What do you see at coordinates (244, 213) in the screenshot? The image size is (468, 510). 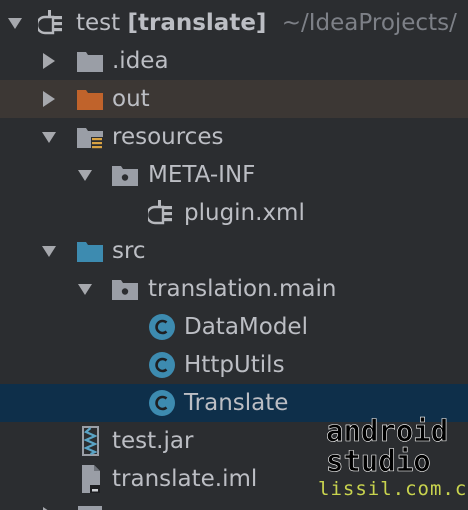 I see `tree-item-label: plugin.xml` at bounding box center [244, 213].